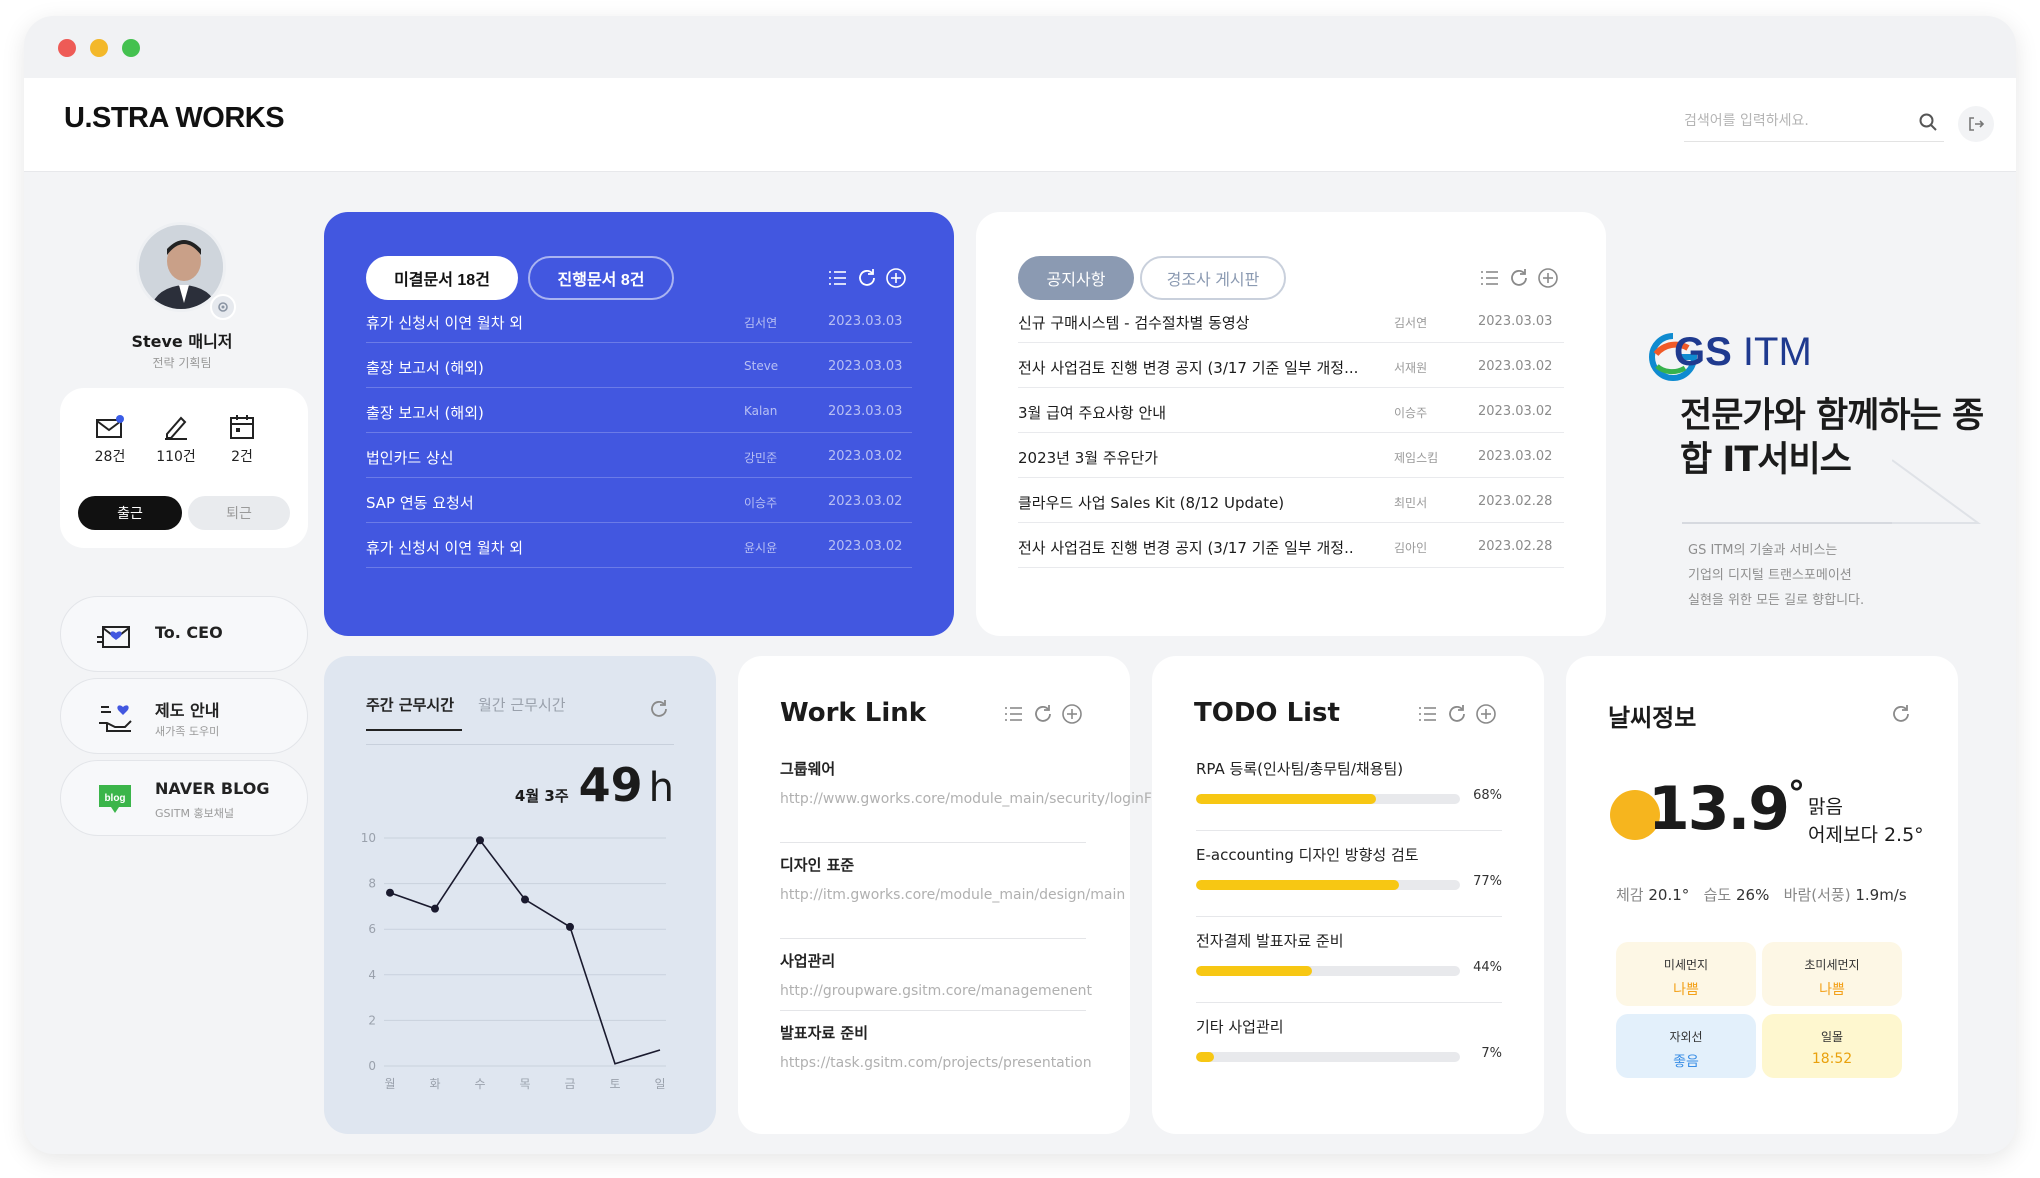 Image resolution: width=2040 pixels, height=1178 pixels. I want to click on user-department: 전략 기획팀, so click(182, 363).